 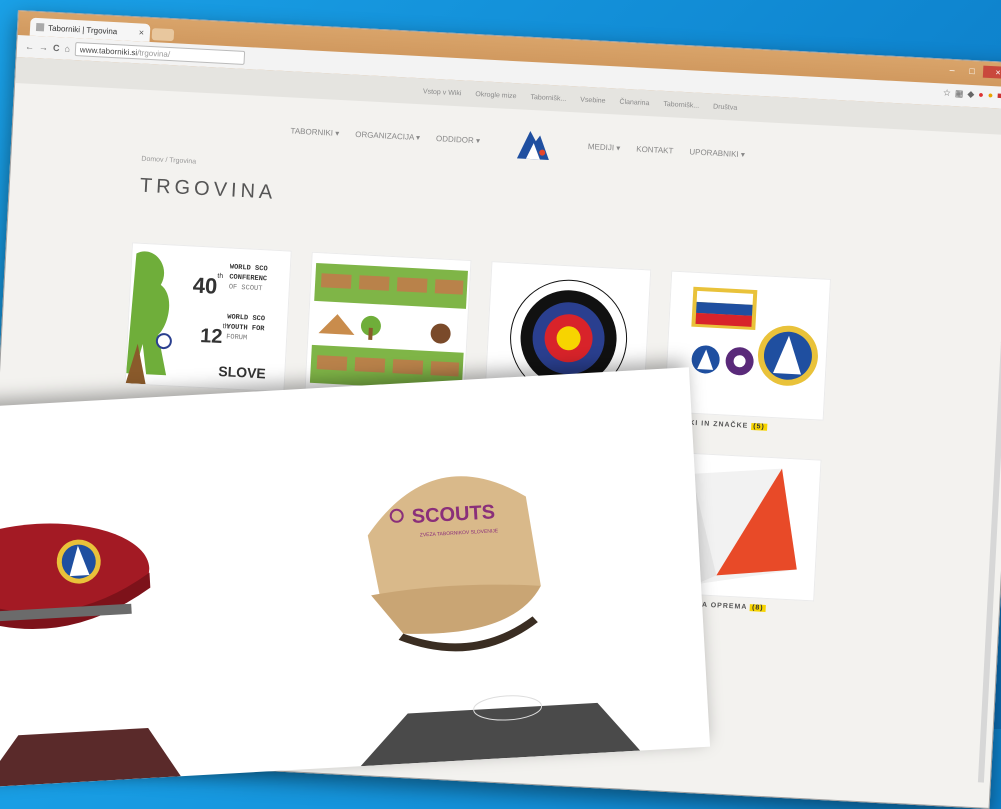 What do you see at coordinates (604, 147) in the screenshot?
I see `menu-mediji: MEDIJI ▾` at bounding box center [604, 147].